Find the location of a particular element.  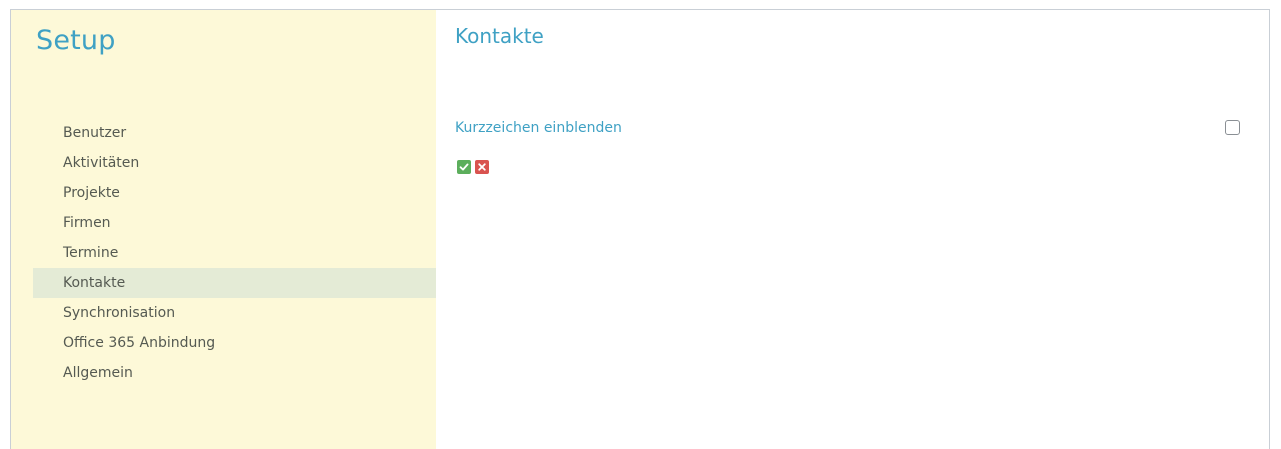

close-icon is located at coordinates (482, 167).